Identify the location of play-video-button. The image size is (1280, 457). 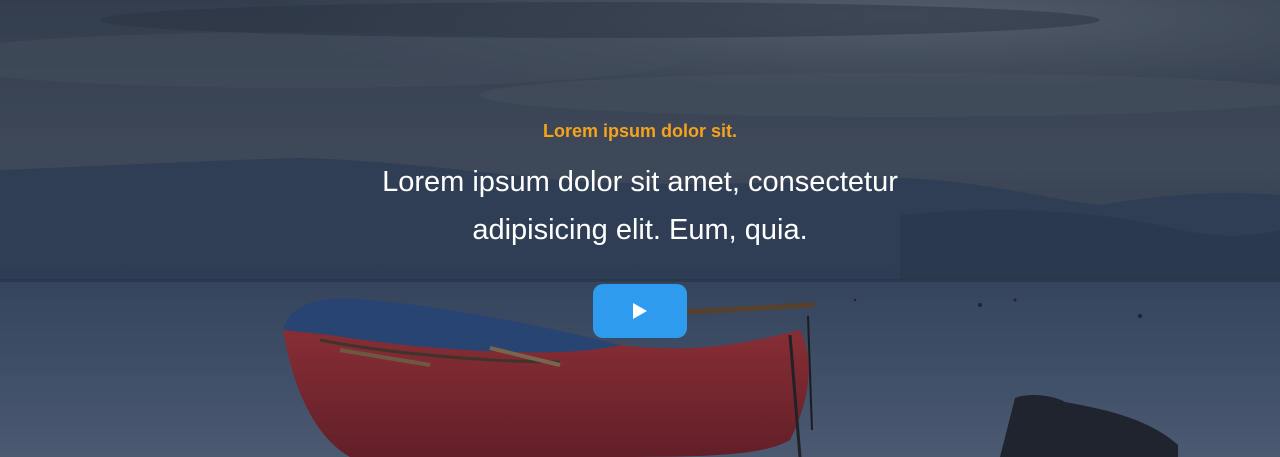
(640, 311).